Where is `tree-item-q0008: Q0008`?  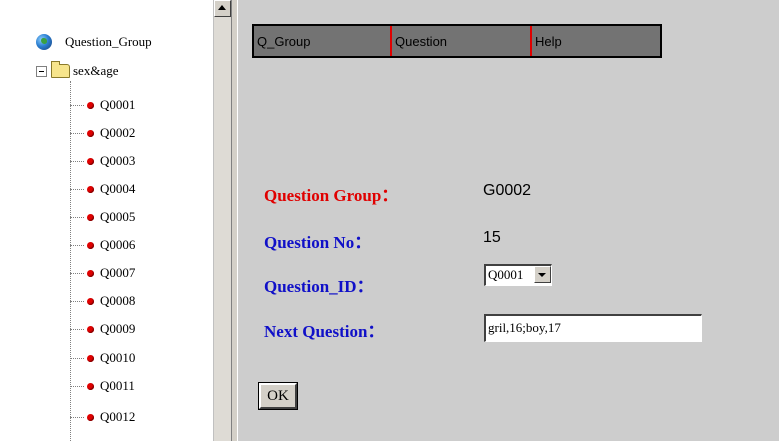
tree-item-q0008: Q0008 is located at coordinates (102, 301).